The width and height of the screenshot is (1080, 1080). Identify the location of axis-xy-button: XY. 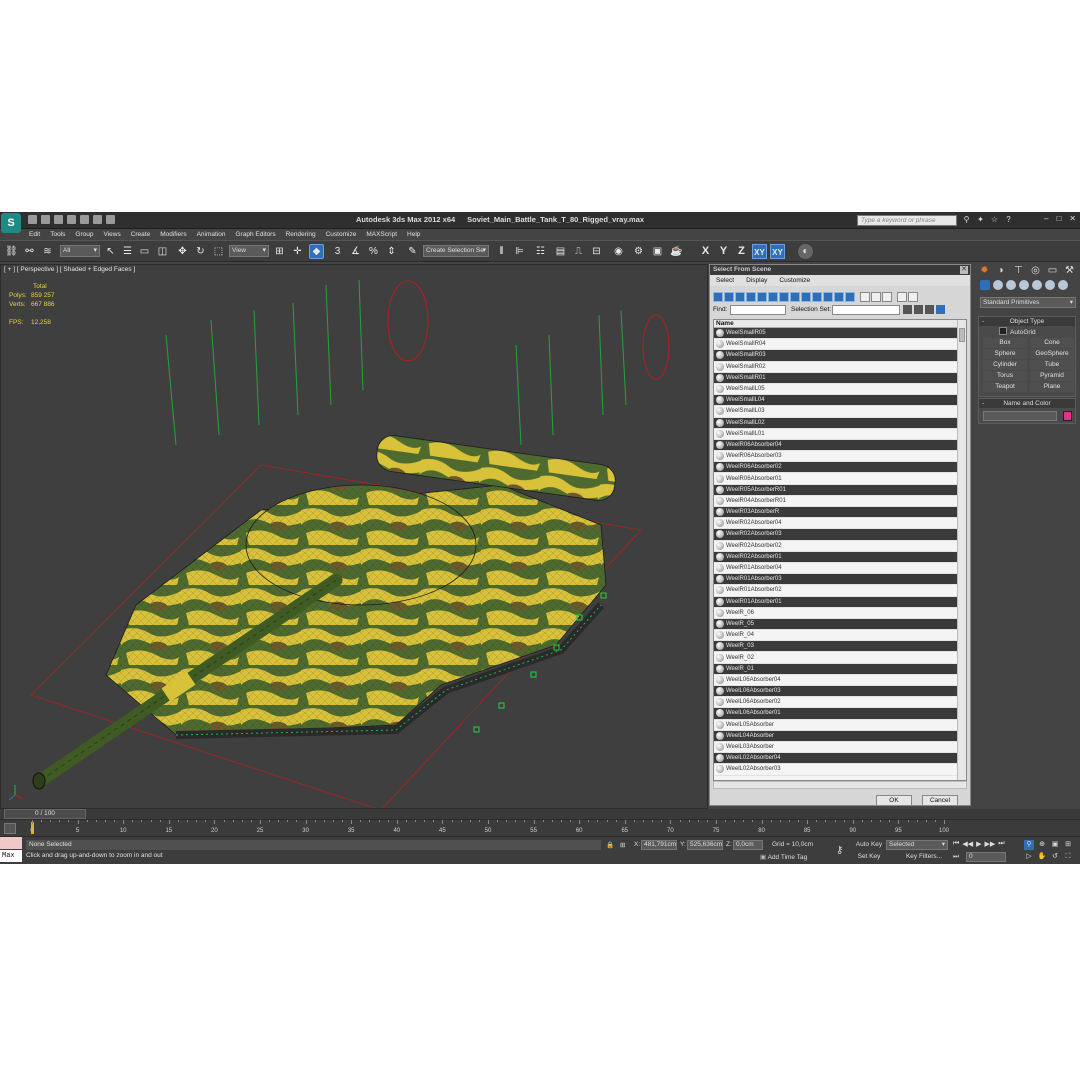
(759, 251).